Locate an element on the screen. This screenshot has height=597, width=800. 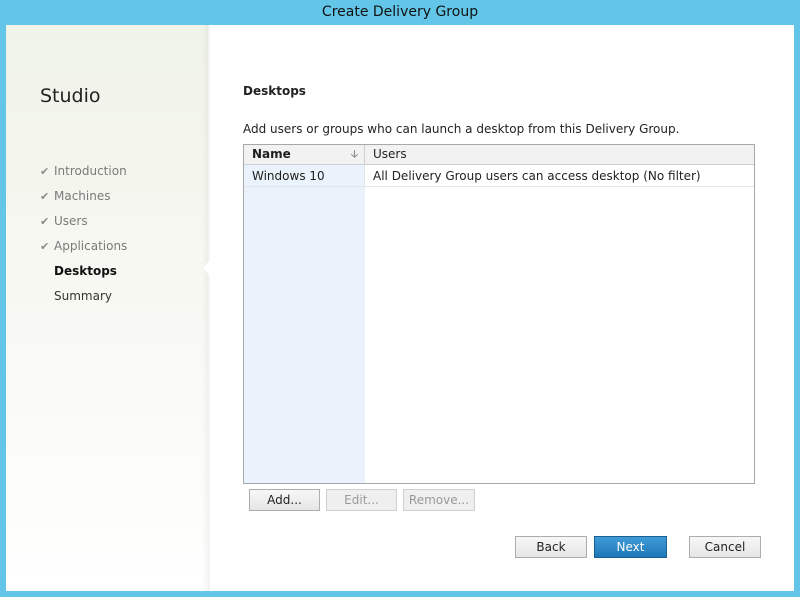
step-applications: ✔ Applications is located at coordinates (83, 246).